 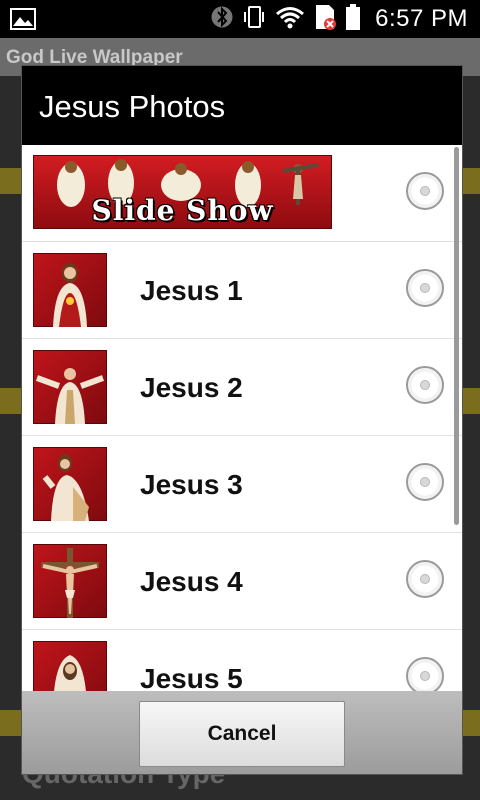 I want to click on dialog-footer: Cancel, so click(x=242, y=732).